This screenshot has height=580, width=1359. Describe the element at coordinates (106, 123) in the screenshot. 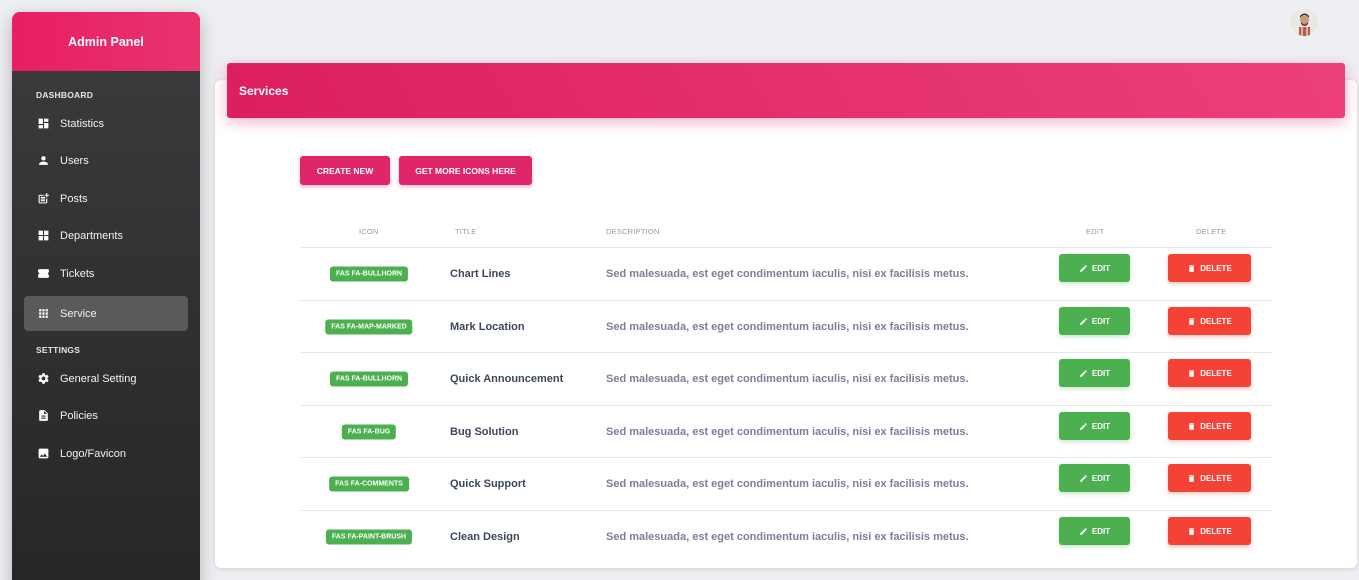

I see `sidebar-item-statistics: Statistics` at that location.